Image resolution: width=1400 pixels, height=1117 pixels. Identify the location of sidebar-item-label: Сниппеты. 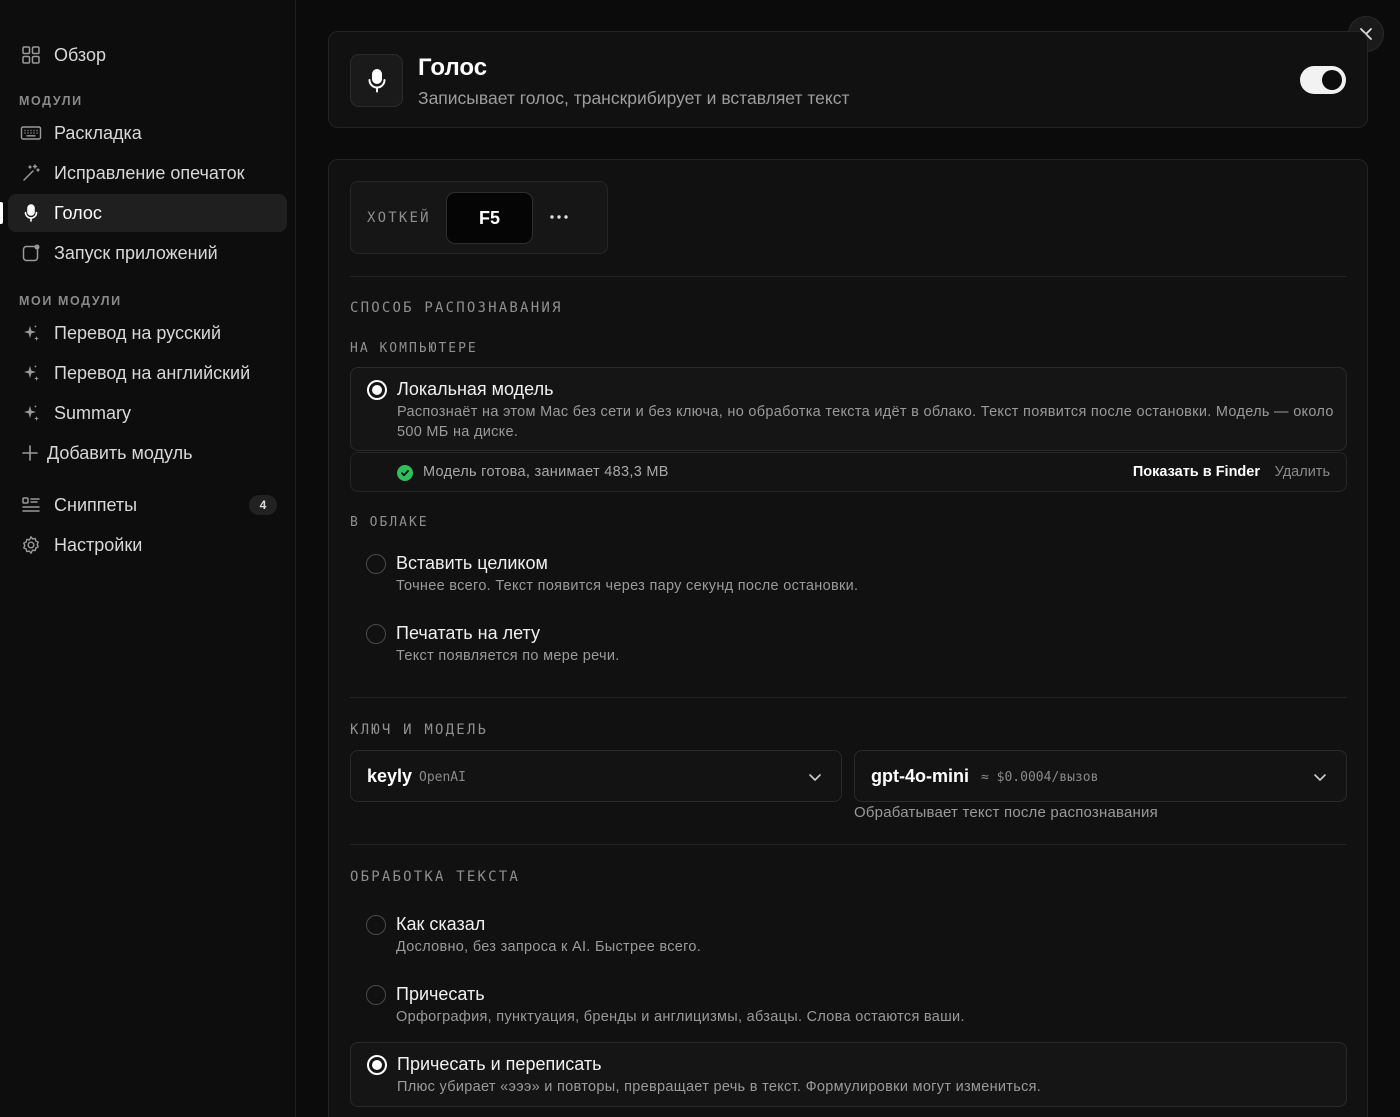
(96, 504).